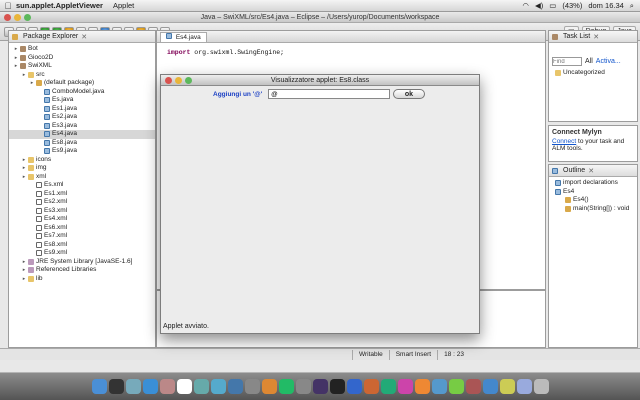  Describe the element at coordinates (552, 5) in the screenshot. I see `battery-icon: ▭` at that location.